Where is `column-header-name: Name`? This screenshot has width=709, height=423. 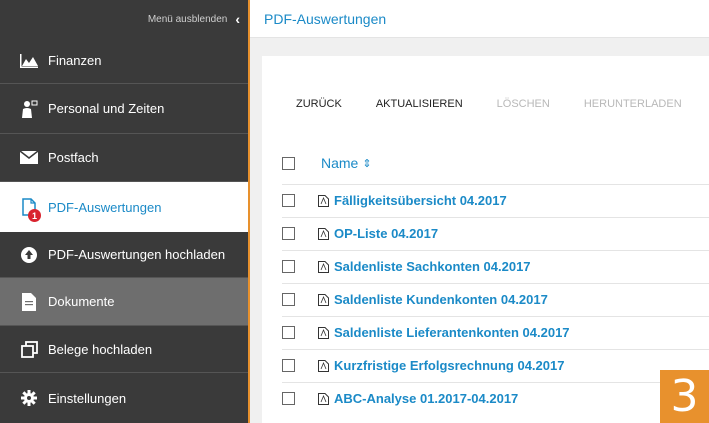 column-header-name: Name is located at coordinates (339, 163).